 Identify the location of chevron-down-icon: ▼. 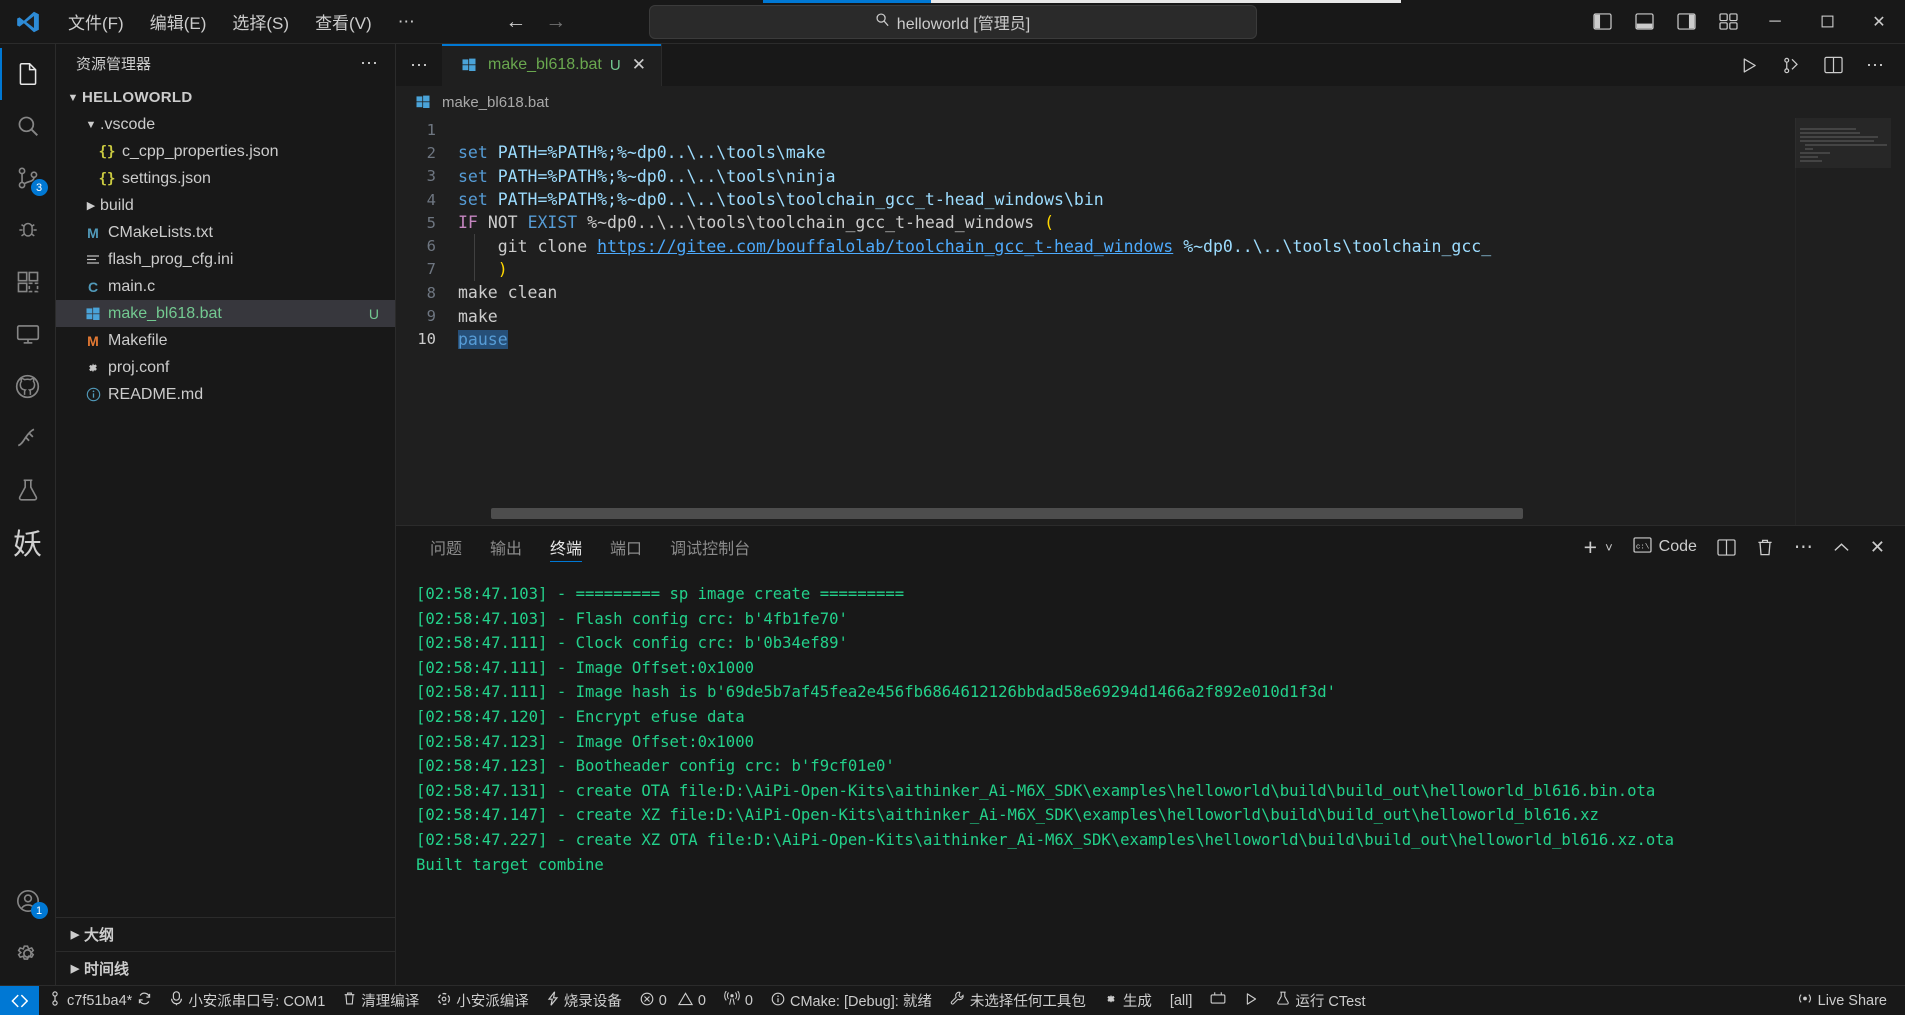
(73, 97).